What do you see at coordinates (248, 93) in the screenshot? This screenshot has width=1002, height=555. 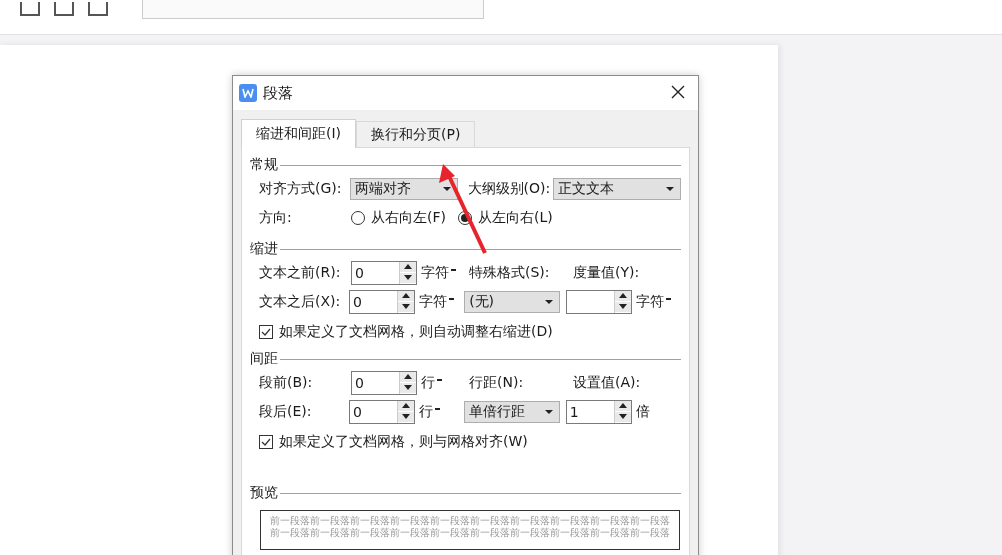 I see `app-logo-icon` at bounding box center [248, 93].